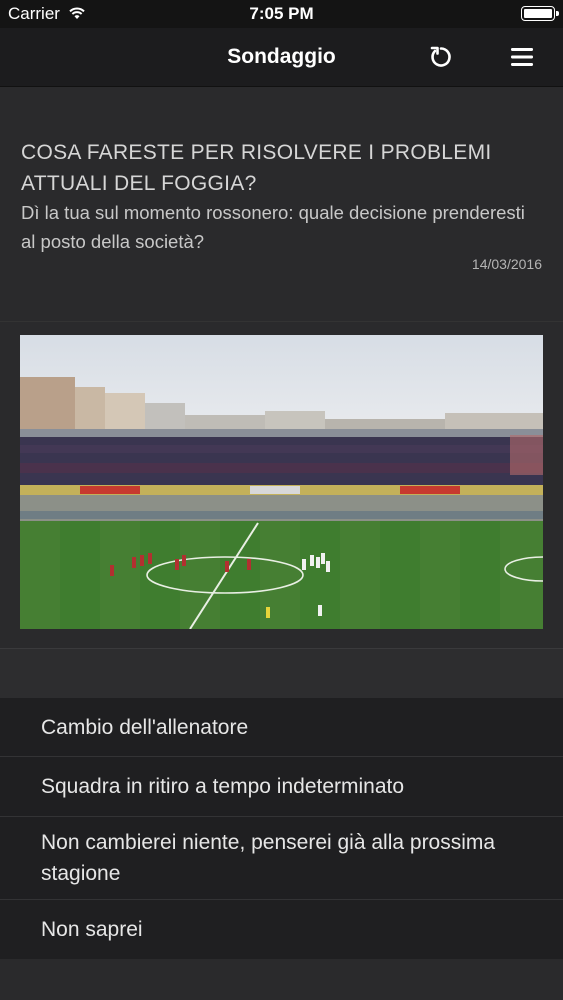 The image size is (563, 1000). What do you see at coordinates (92, 929) in the screenshot?
I see `poll-option-label: Non saprei` at bounding box center [92, 929].